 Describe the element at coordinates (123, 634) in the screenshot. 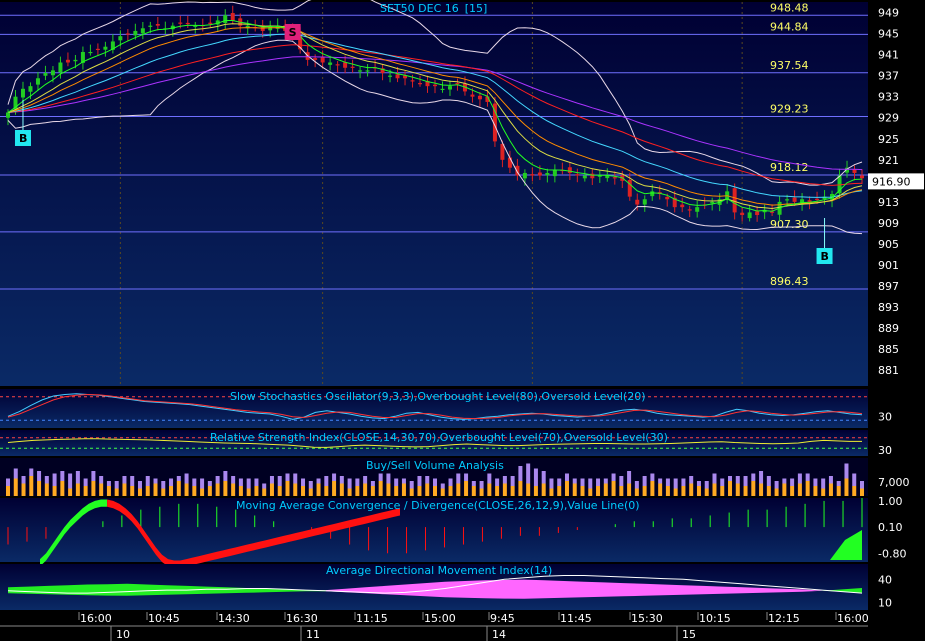

I see `date-tick-label: 10` at that location.